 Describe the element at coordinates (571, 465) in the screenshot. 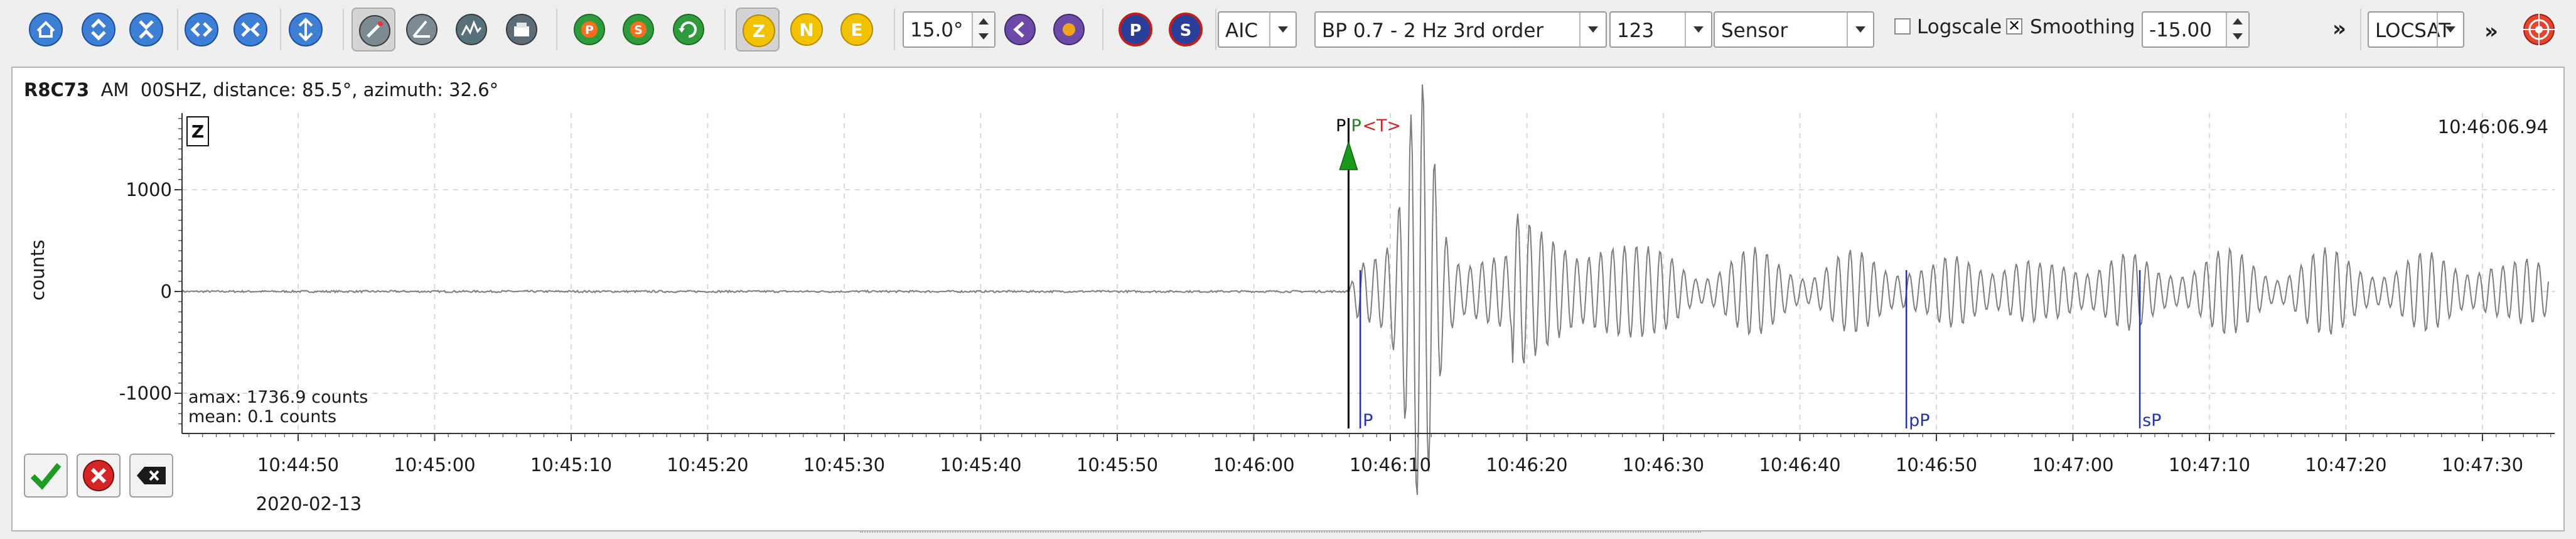

I see `x-tick-label: 10:45:10` at that location.